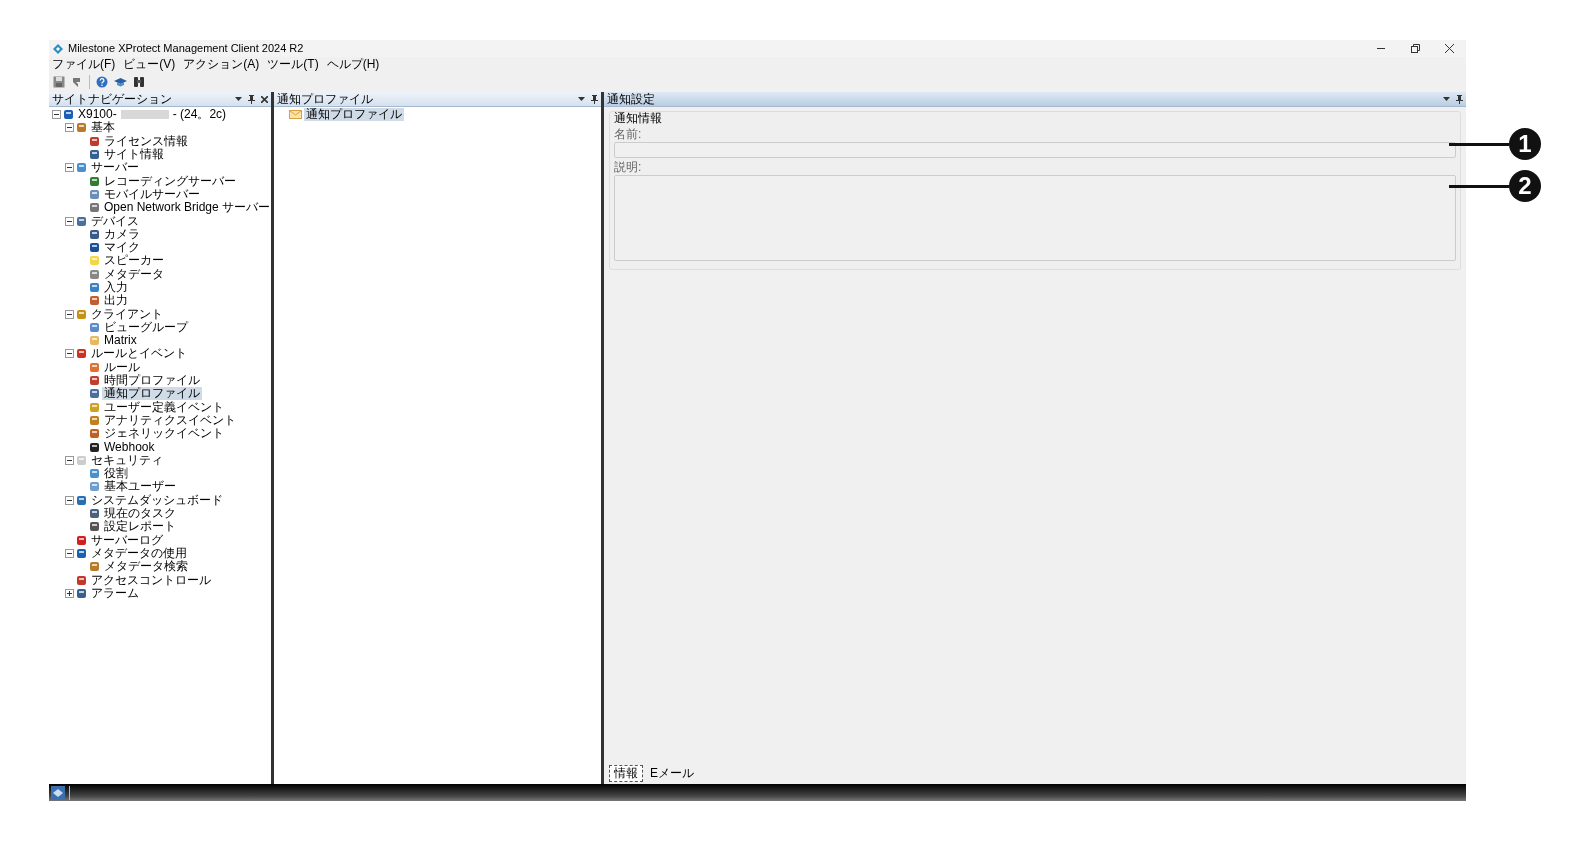 This screenshot has height=841, width=1594. What do you see at coordinates (157, 500) in the screenshot?
I see `tree-item: システムダッシュボード` at bounding box center [157, 500].